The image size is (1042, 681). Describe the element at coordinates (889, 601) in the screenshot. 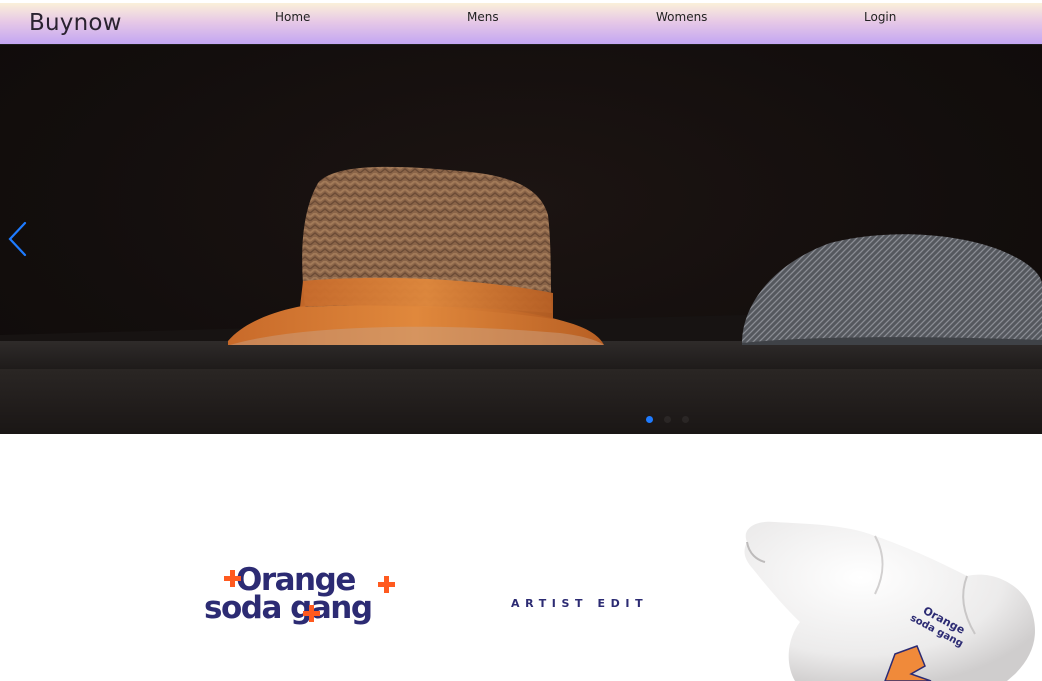

I see `product-image-jacket: Orange soda gang` at that location.